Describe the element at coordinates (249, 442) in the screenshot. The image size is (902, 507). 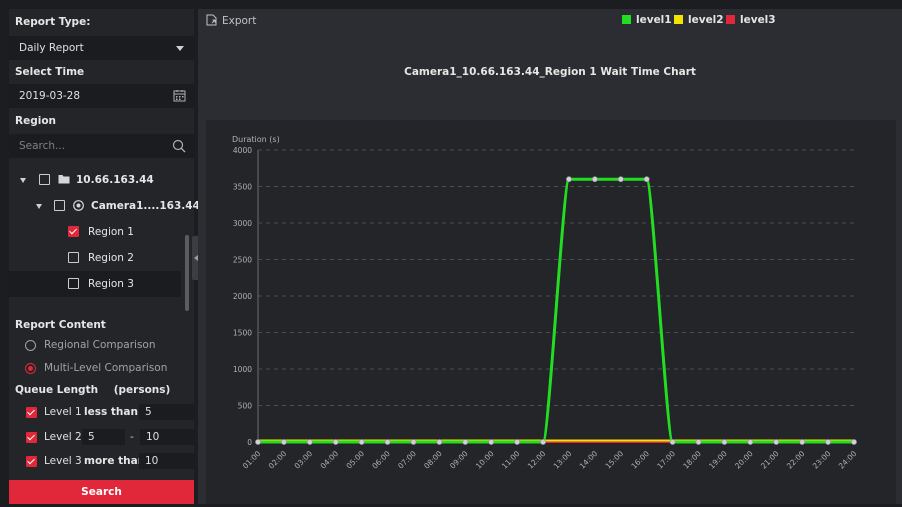
I see `y-tick-label: 0` at that location.